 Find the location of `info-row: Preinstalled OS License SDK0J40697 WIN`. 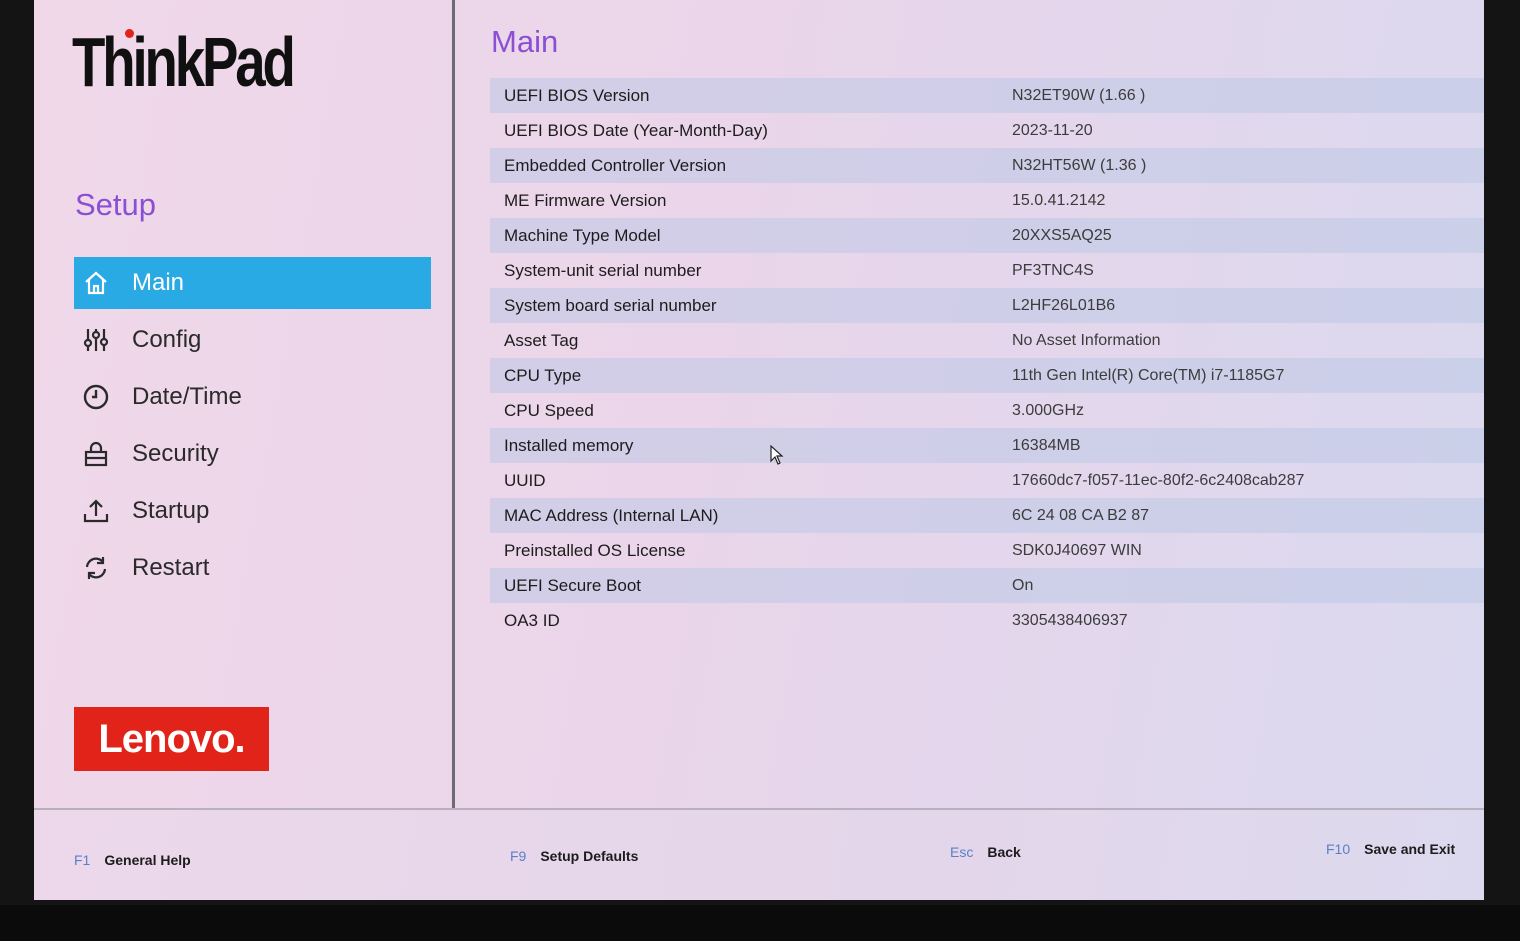

info-row: Preinstalled OS License SDK0J40697 WIN is located at coordinates (987, 550).